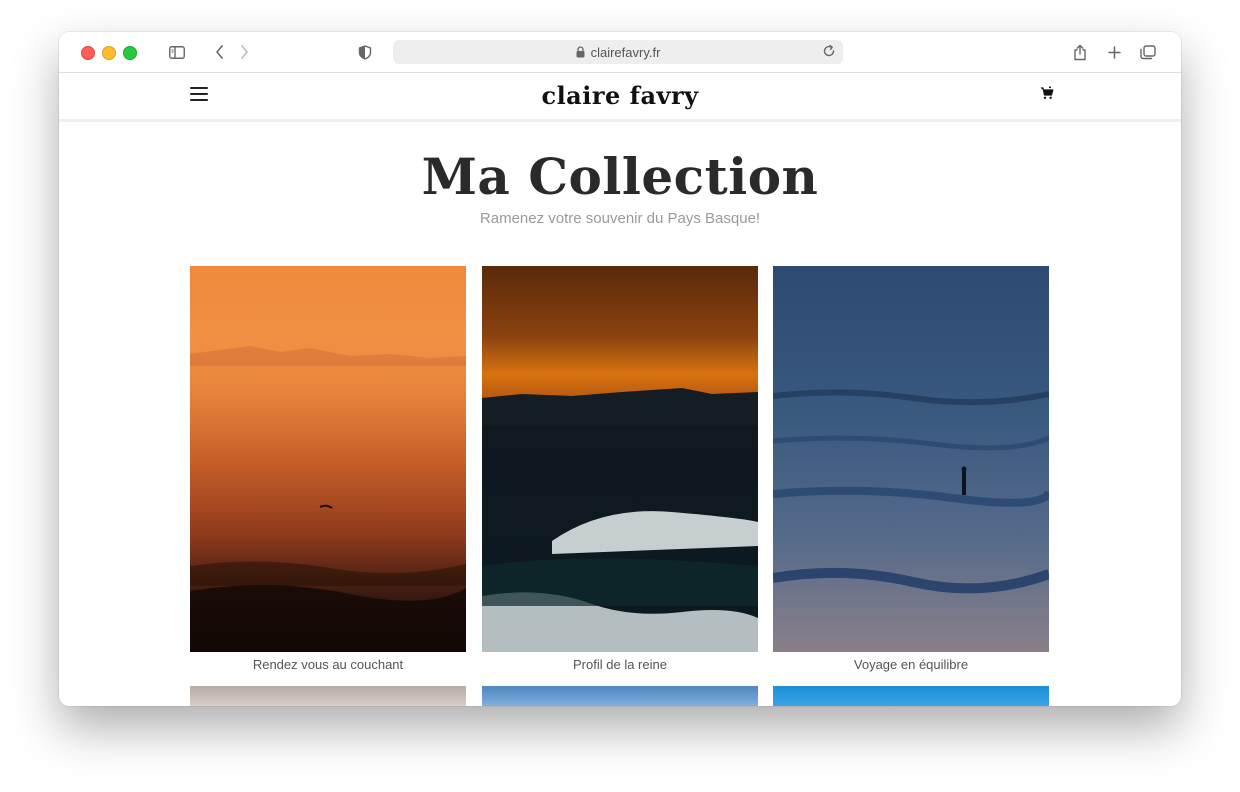  I want to click on reload-icon, so click(829, 52).